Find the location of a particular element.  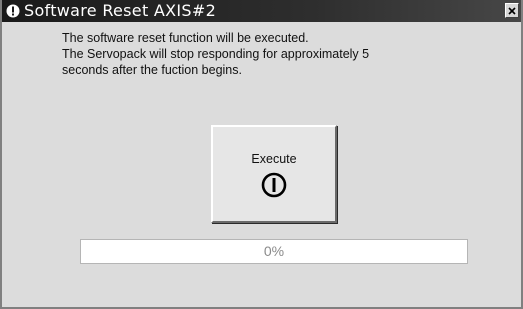

title-bar: Software Reset AXIS#2 is located at coordinates (261, 11).